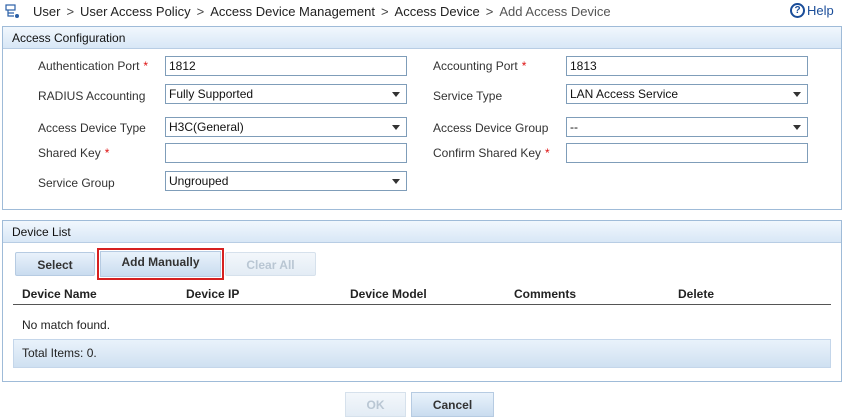  I want to click on total-items-count: Total Items: 0., so click(59, 353).